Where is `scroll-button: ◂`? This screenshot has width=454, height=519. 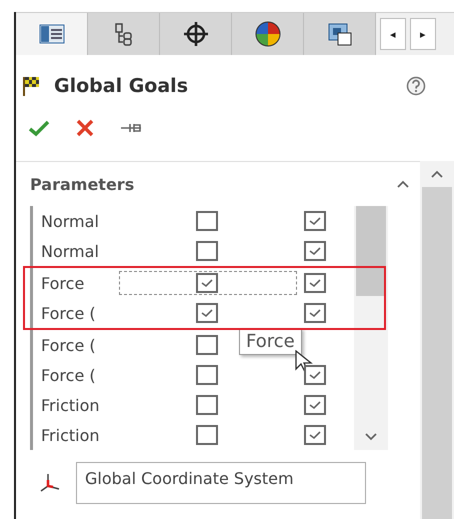
scroll-button: ◂ is located at coordinates (393, 34).